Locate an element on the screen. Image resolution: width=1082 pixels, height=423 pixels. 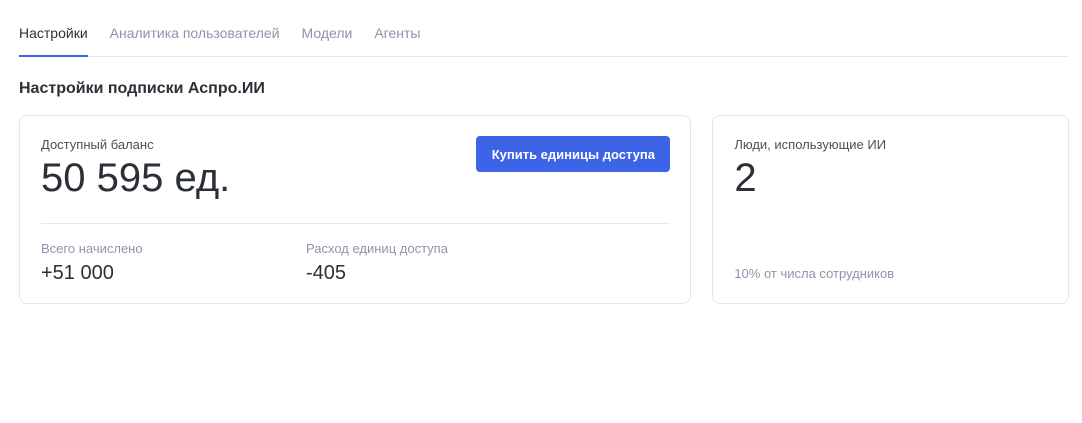
total-credited-stat: Всего начислено +51 000 is located at coordinates (173, 263).